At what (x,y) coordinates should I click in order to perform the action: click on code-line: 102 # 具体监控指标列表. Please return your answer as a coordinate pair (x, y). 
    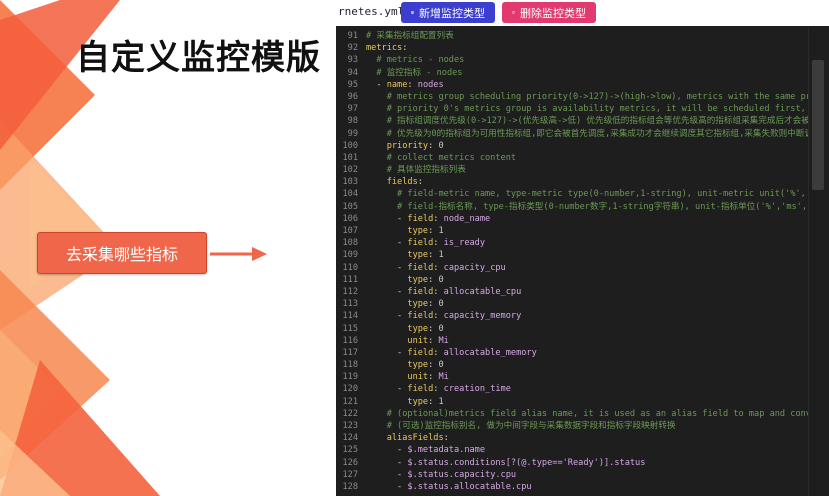
    Looking at the image, I should click on (572, 170).